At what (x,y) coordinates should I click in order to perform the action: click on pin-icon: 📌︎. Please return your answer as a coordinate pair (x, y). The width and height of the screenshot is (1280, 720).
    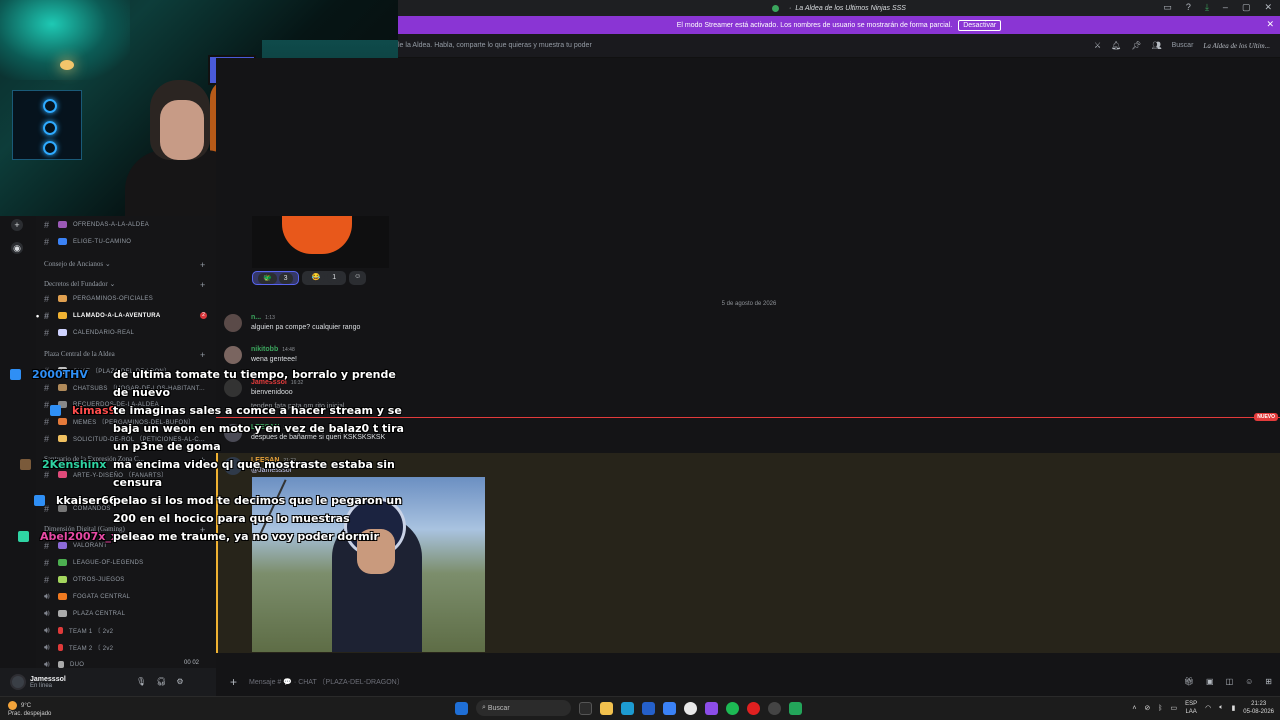
    Looking at the image, I should click on (1136, 45).